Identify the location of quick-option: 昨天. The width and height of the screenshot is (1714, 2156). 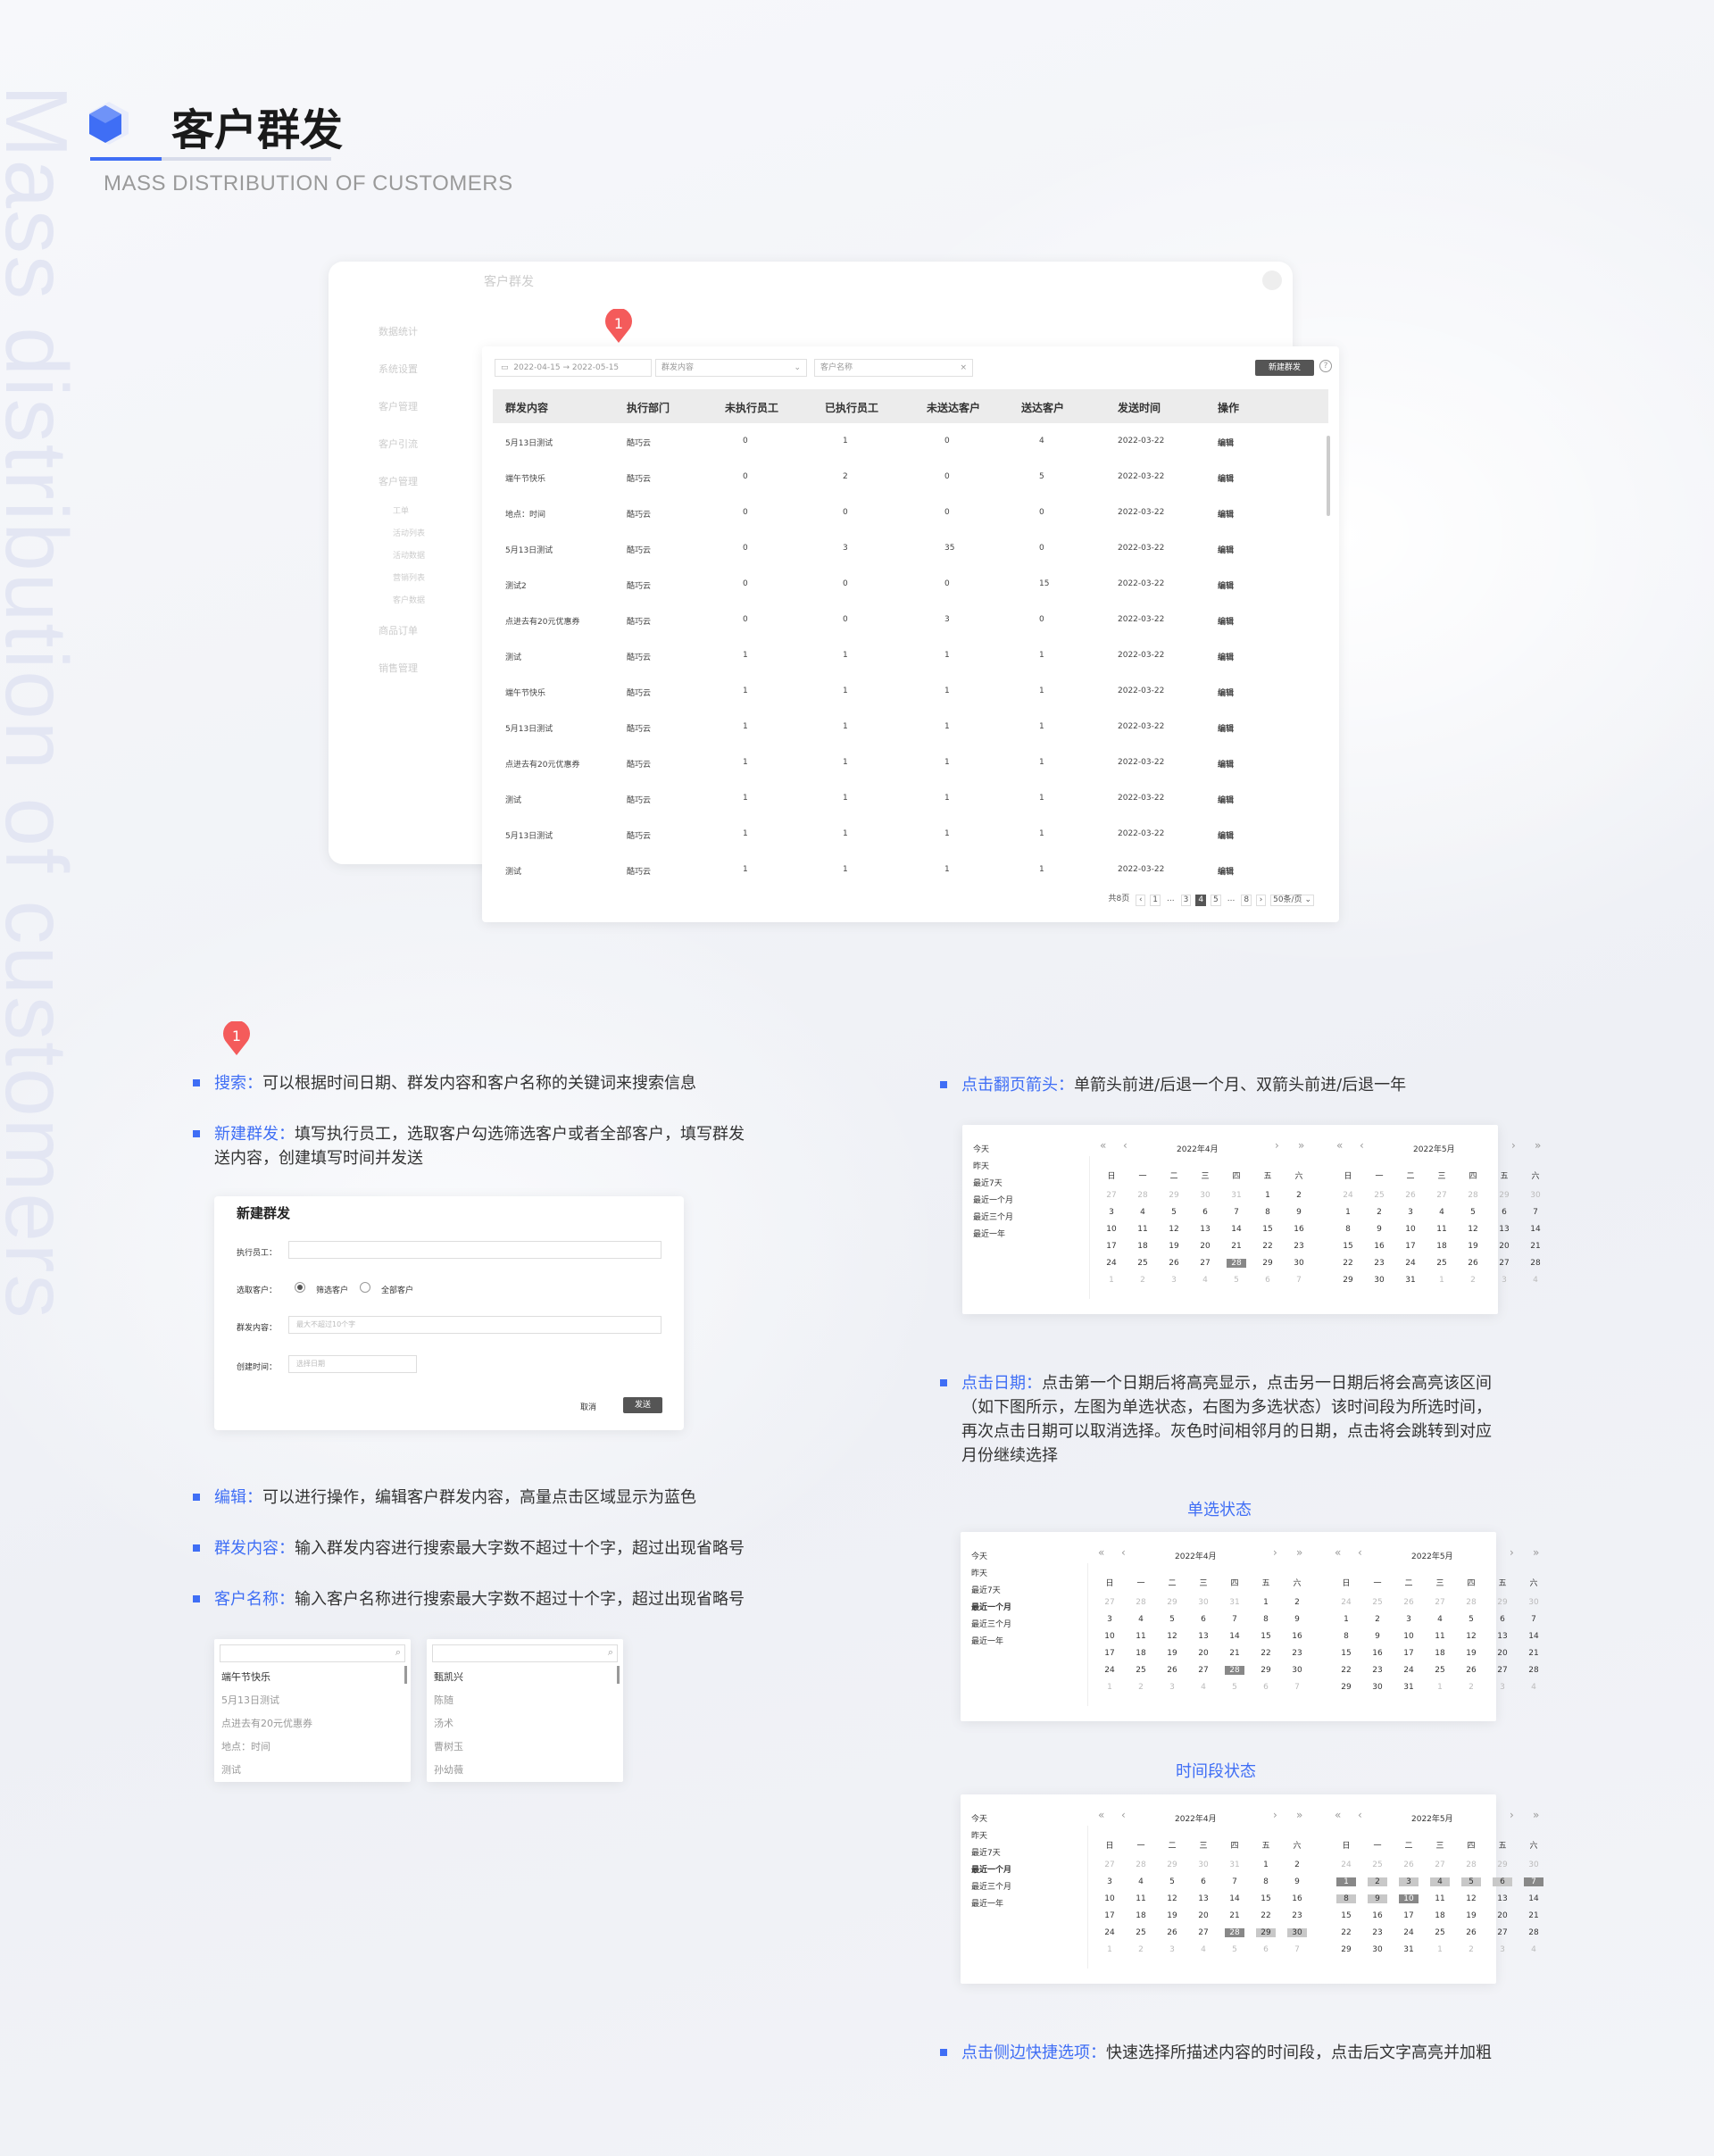
(981, 1165).